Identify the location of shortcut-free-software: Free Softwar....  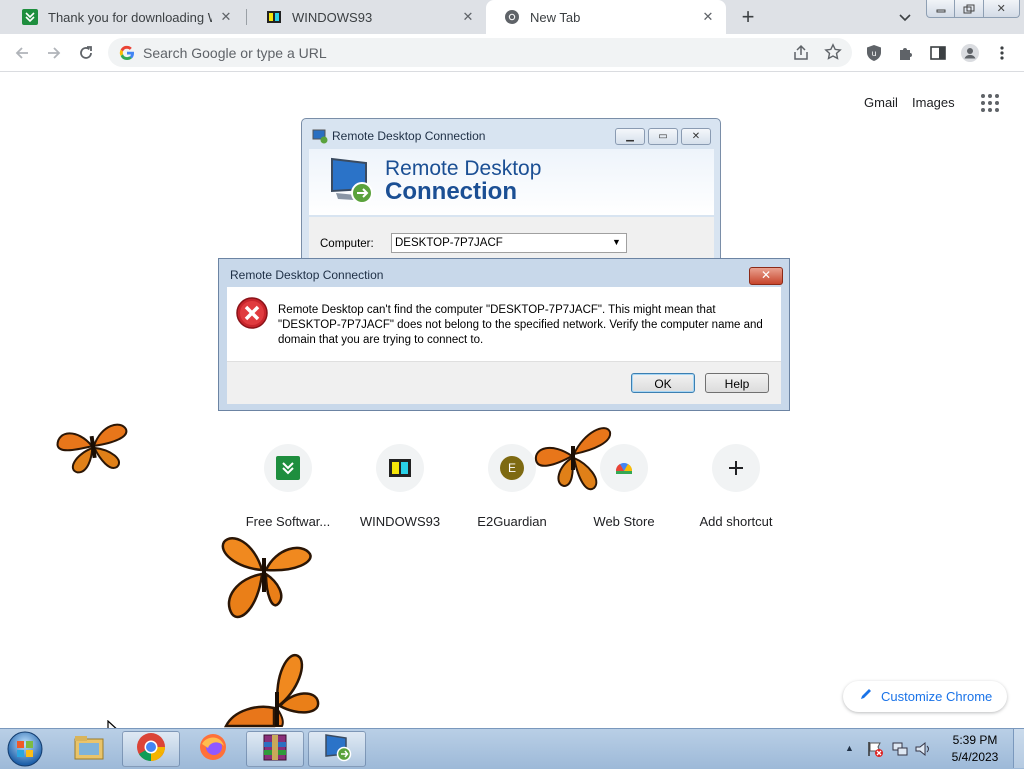
(288, 486).